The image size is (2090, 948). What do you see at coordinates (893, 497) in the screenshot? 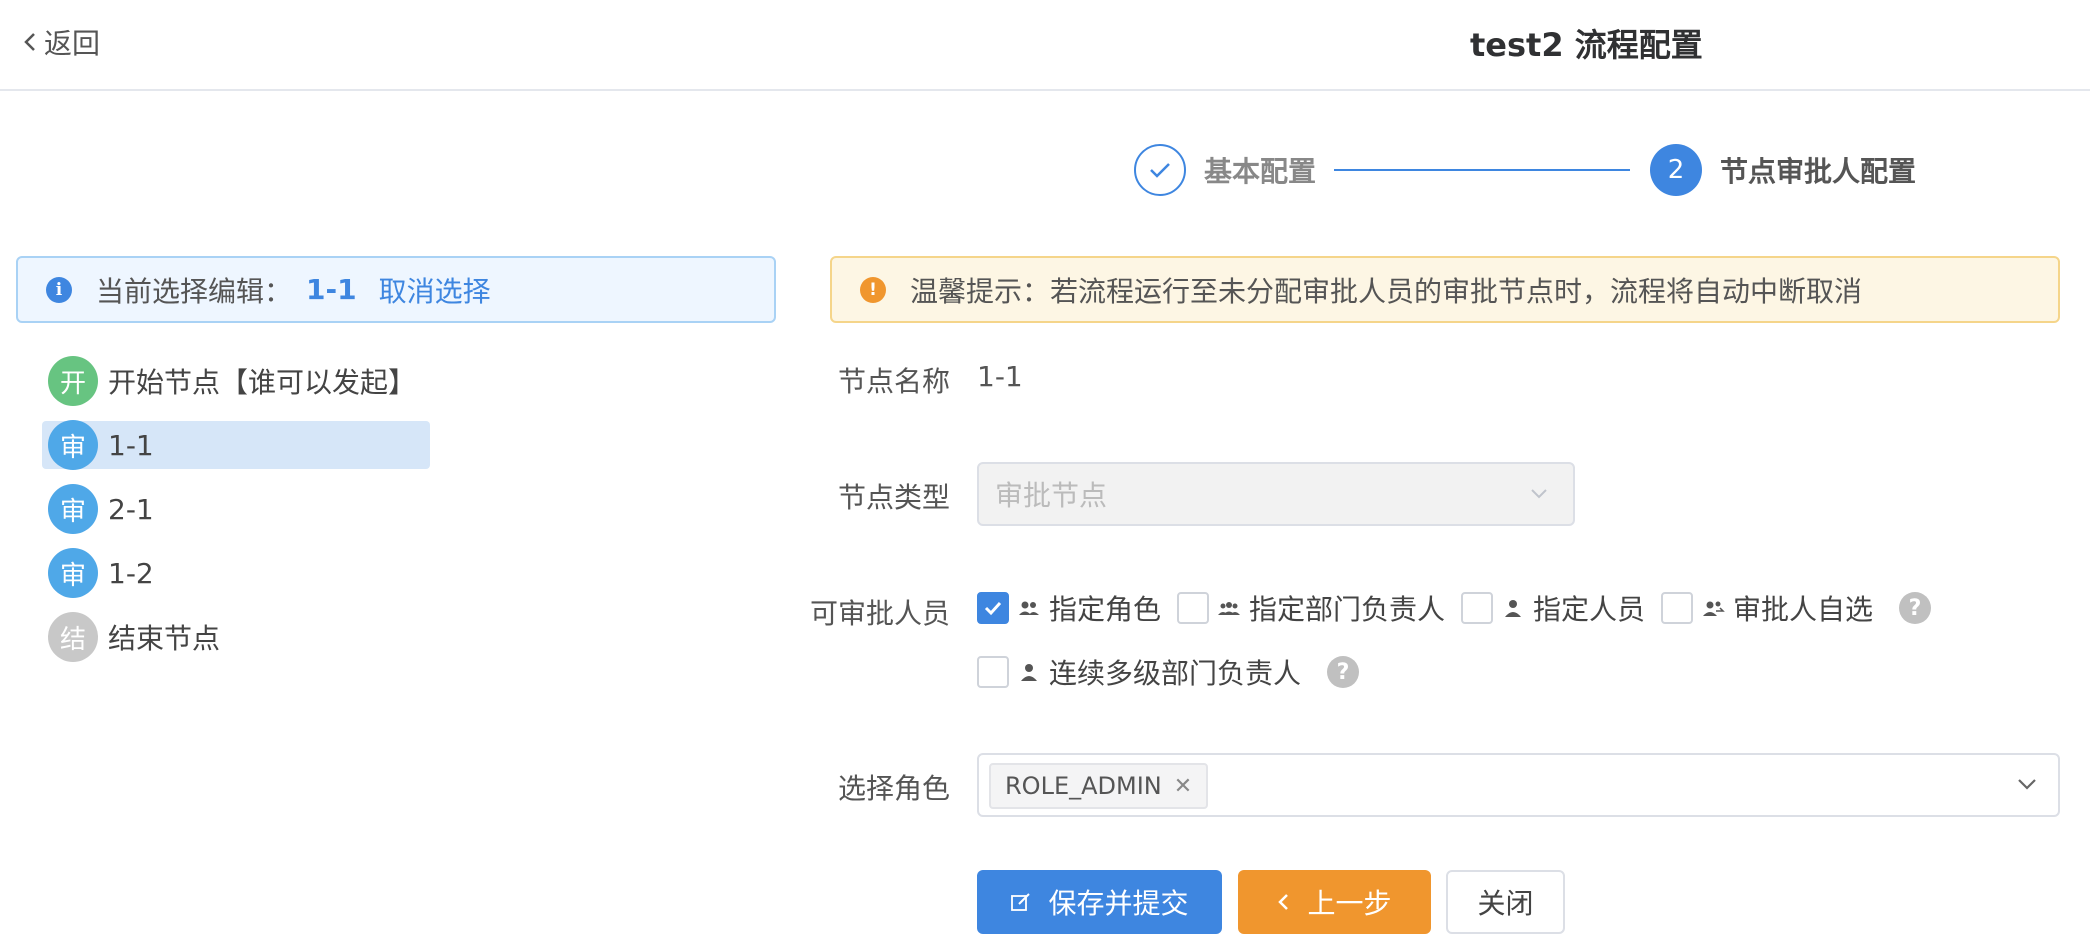
I see `node-type-label: 节点类型` at bounding box center [893, 497].